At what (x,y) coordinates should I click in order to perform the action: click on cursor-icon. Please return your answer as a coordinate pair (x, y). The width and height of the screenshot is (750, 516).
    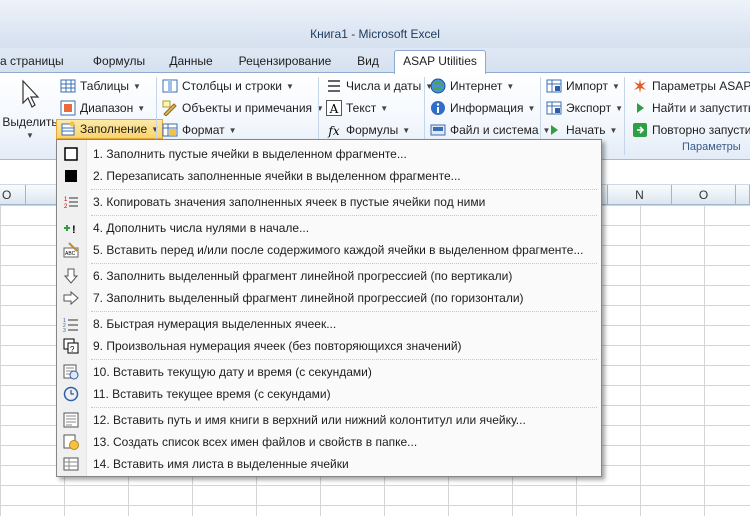
    Looking at the image, I should click on (31, 93).